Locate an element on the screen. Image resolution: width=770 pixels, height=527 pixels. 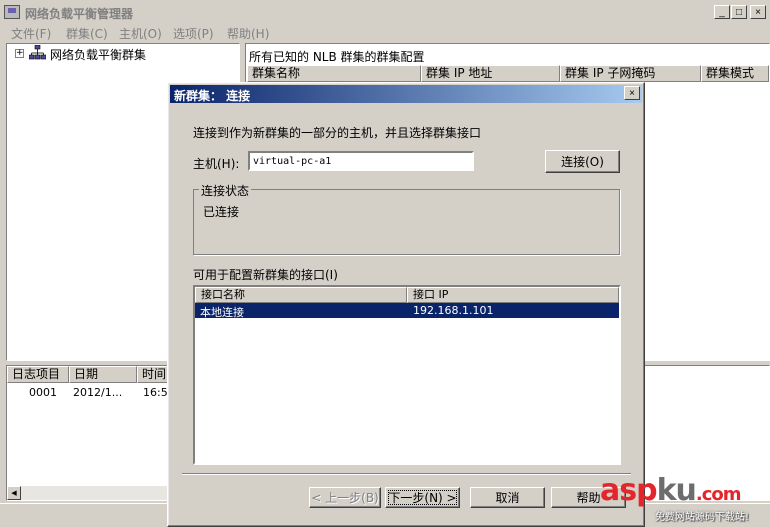
column-log-date: 日期 is located at coordinates (103, 374).